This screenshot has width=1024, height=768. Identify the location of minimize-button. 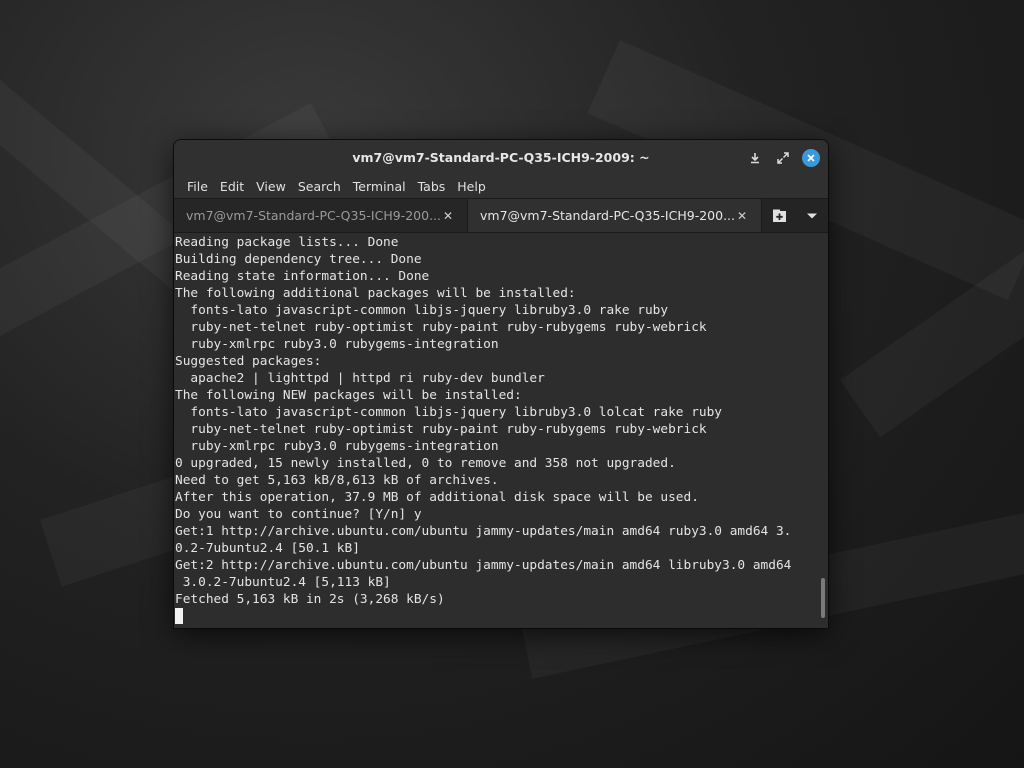
(755, 158).